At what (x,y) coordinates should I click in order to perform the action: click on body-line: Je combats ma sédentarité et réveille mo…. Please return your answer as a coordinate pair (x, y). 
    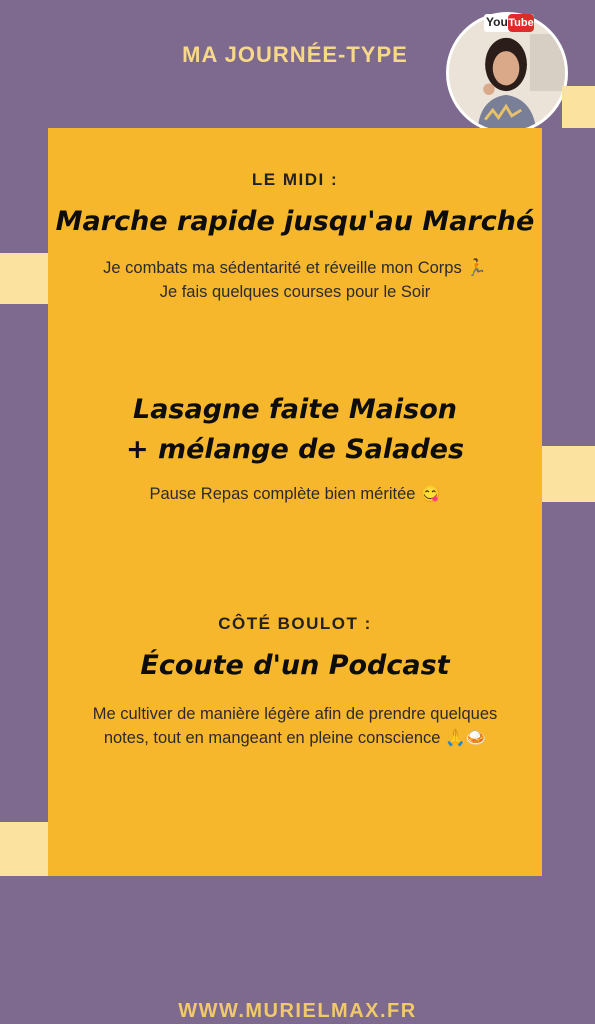
    Looking at the image, I should click on (295, 268).